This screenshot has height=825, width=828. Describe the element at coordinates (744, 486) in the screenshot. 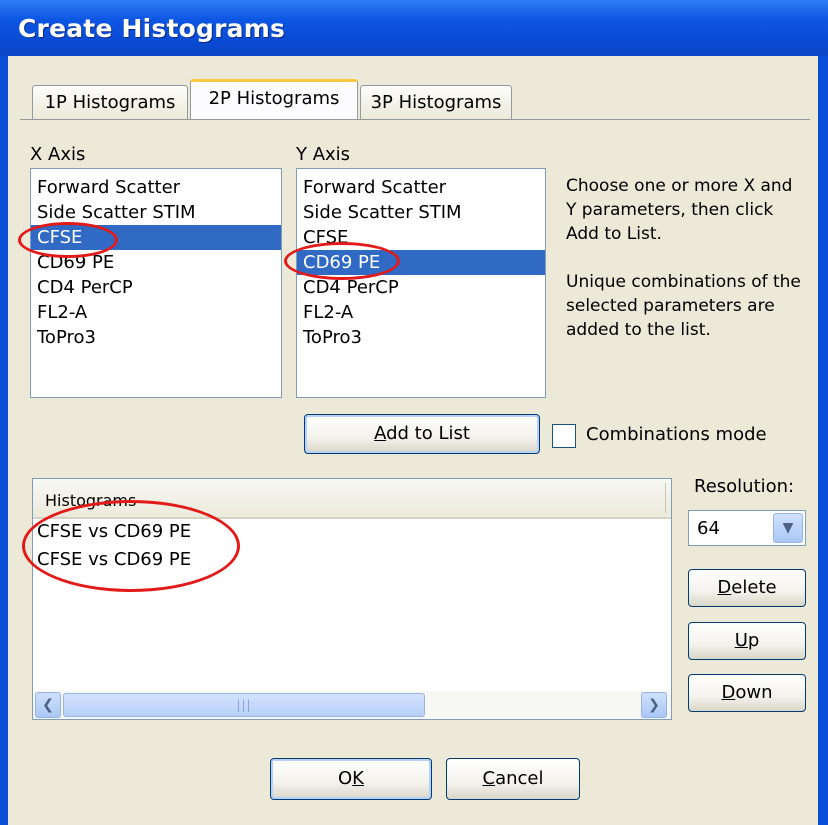

I see `resolution-label: Resolution:` at that location.